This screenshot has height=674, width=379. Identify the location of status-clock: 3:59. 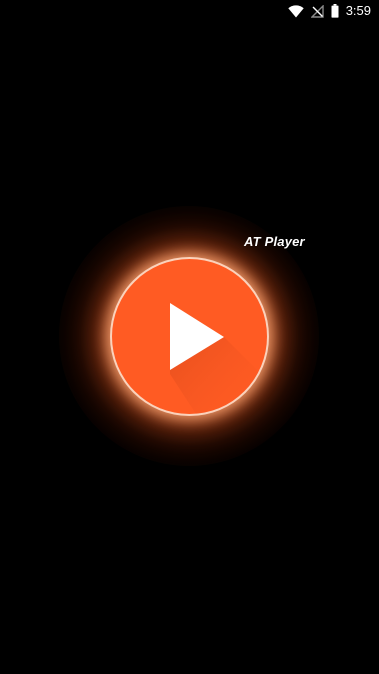
(358, 10).